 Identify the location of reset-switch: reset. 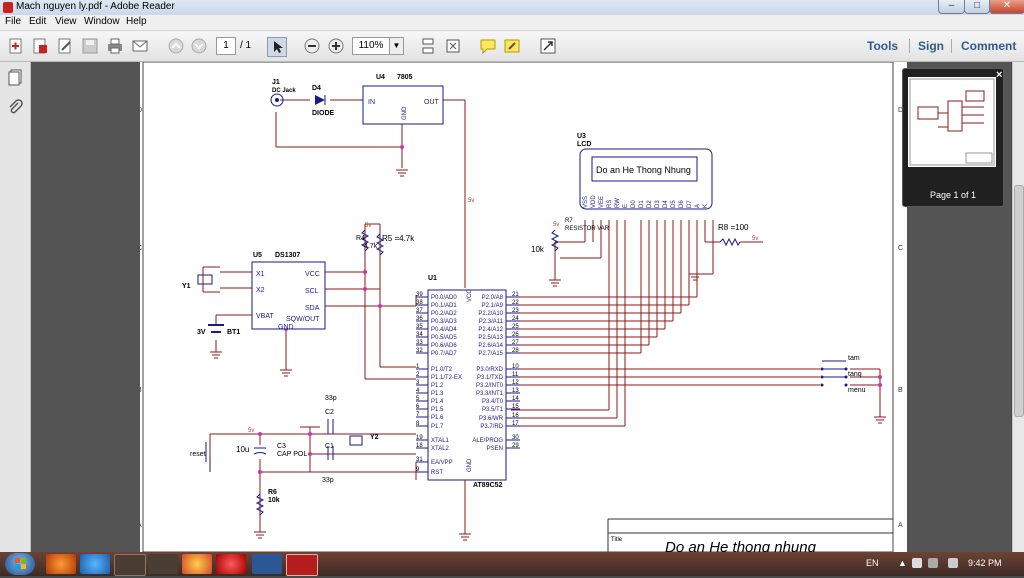
(200, 457).